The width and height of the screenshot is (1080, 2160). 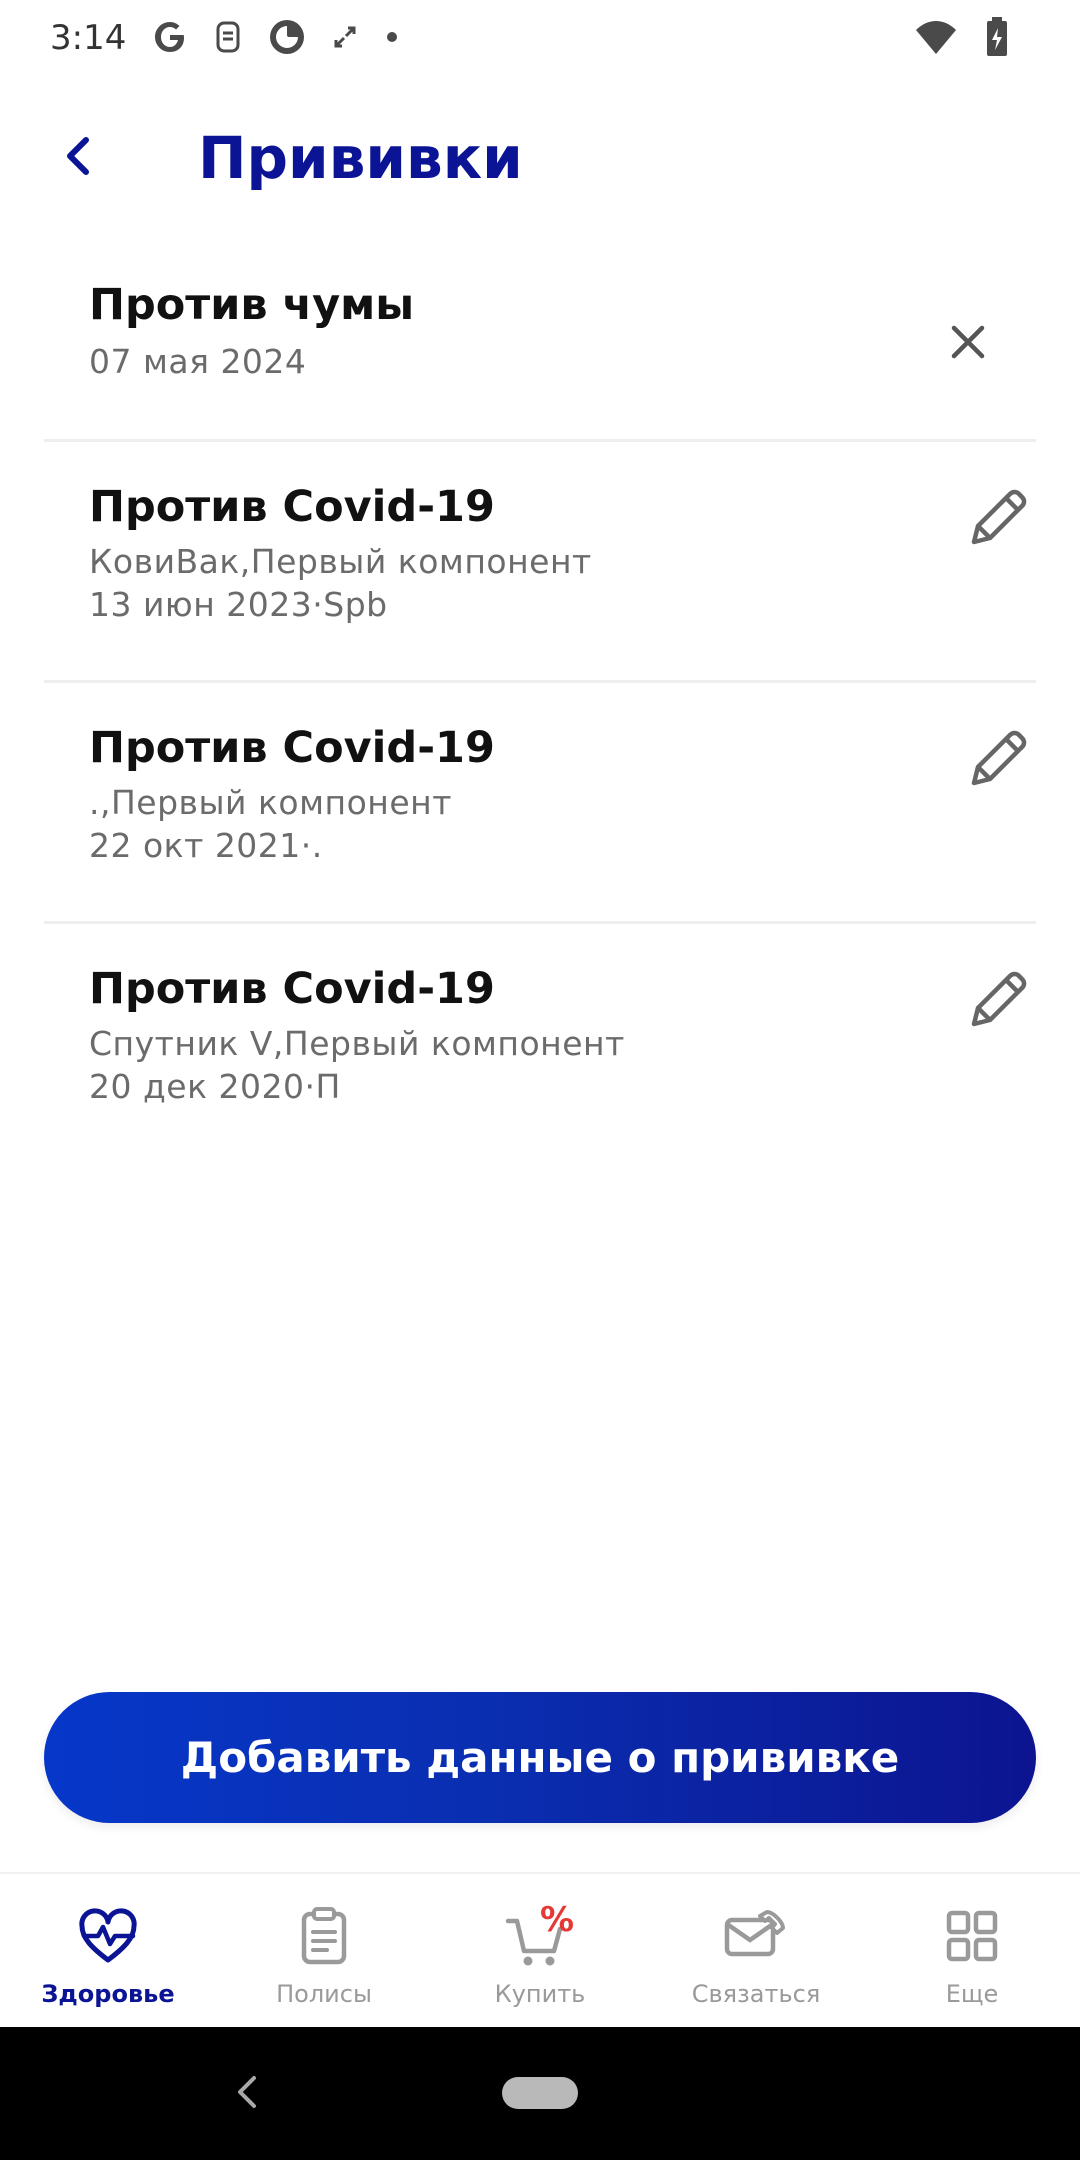 What do you see at coordinates (252, 305) in the screenshot?
I see `vaccination-title: Против чумы` at bounding box center [252, 305].